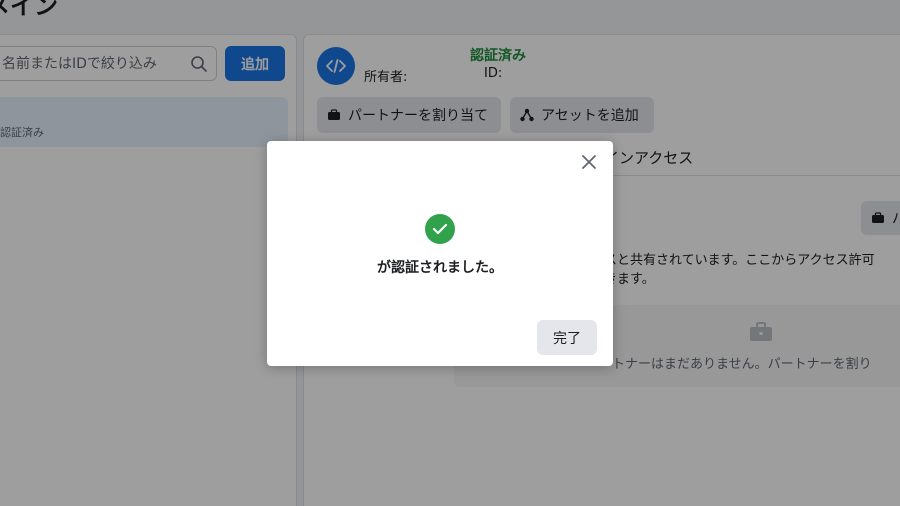  I want to click on done-button: 完了, so click(567, 337).